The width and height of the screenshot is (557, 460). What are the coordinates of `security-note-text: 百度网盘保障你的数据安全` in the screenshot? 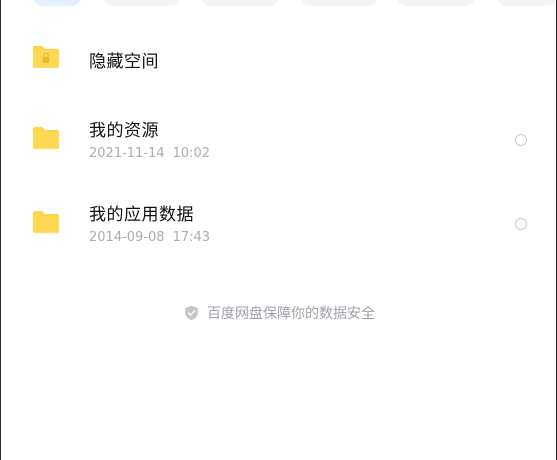 It's located at (291, 314).